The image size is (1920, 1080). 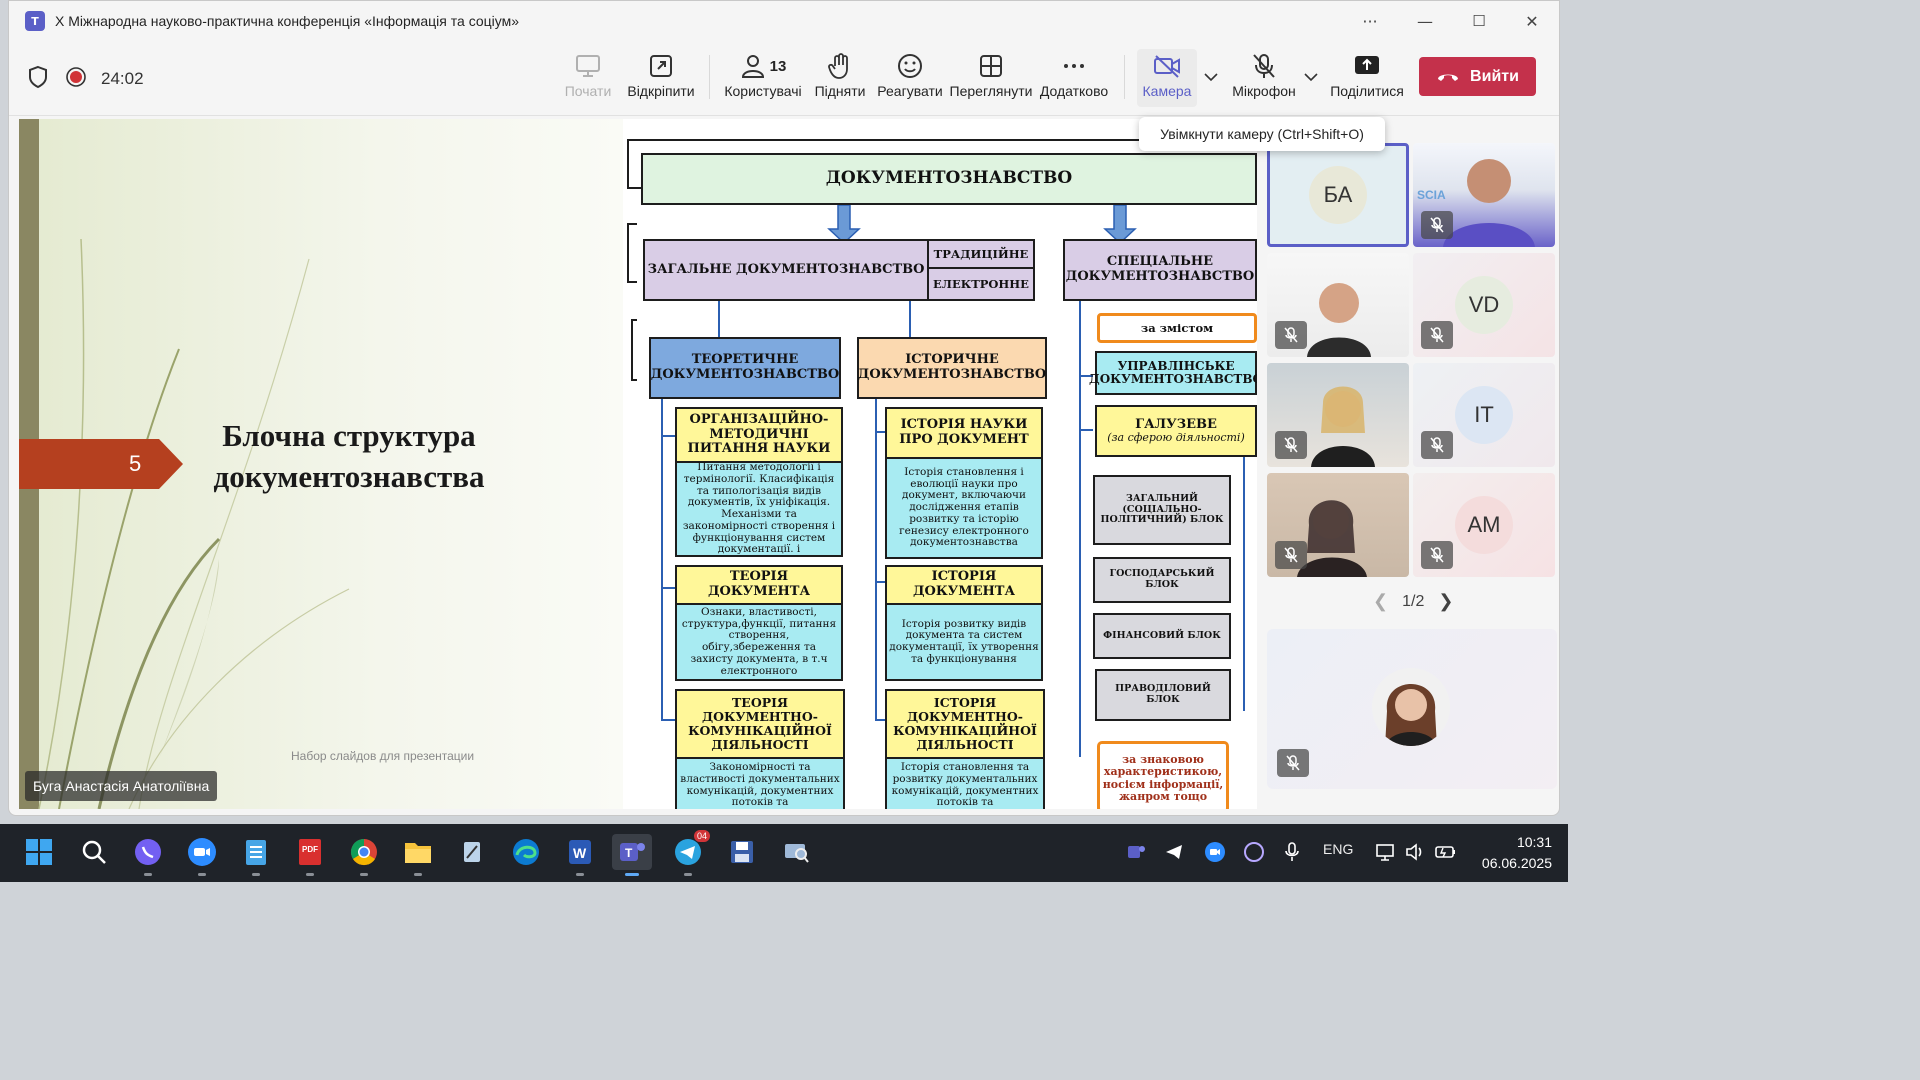 I want to click on volume-icon, so click(x=1415, y=853).